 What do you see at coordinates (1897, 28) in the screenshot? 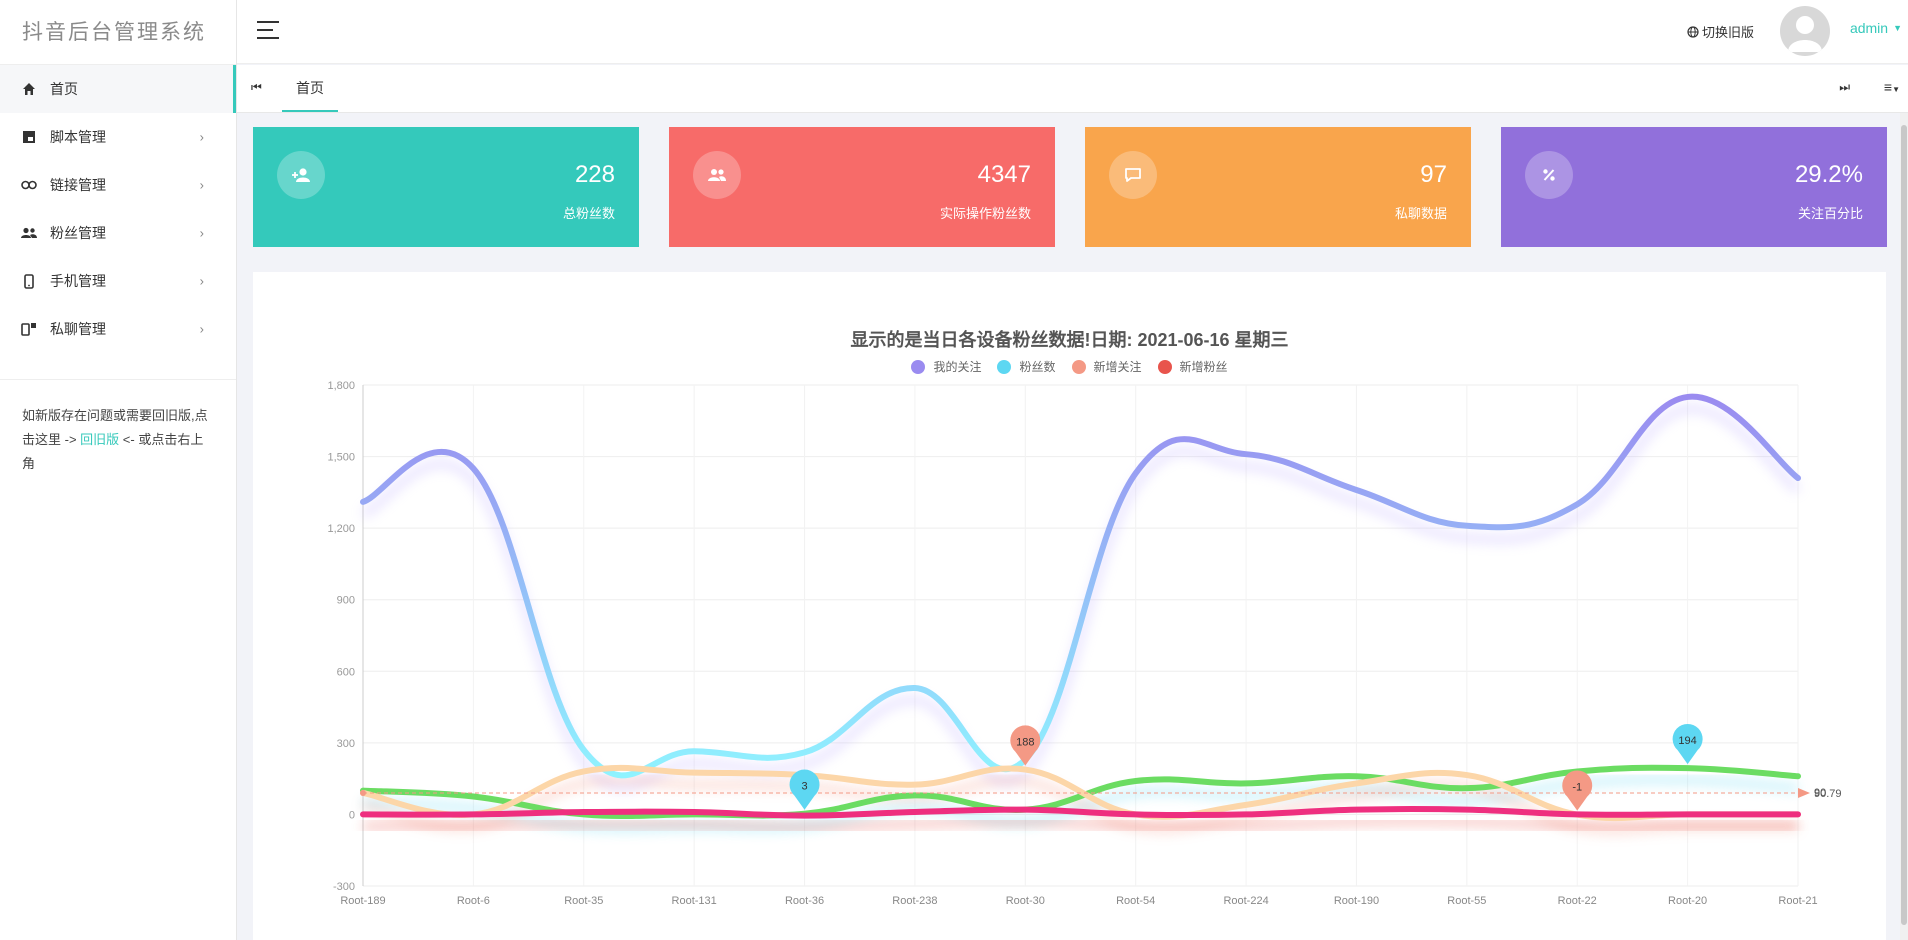
I see `caret-down-icon: ▼` at bounding box center [1897, 28].